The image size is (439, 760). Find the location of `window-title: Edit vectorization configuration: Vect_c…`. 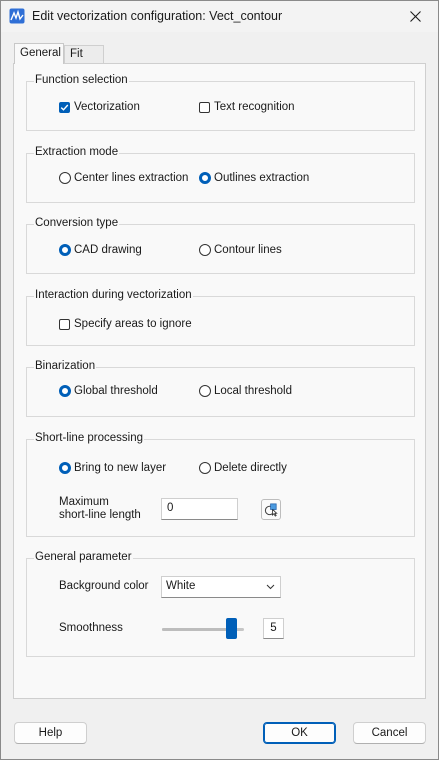

window-title: Edit vectorization configuration: Vect_c… is located at coordinates (157, 16).